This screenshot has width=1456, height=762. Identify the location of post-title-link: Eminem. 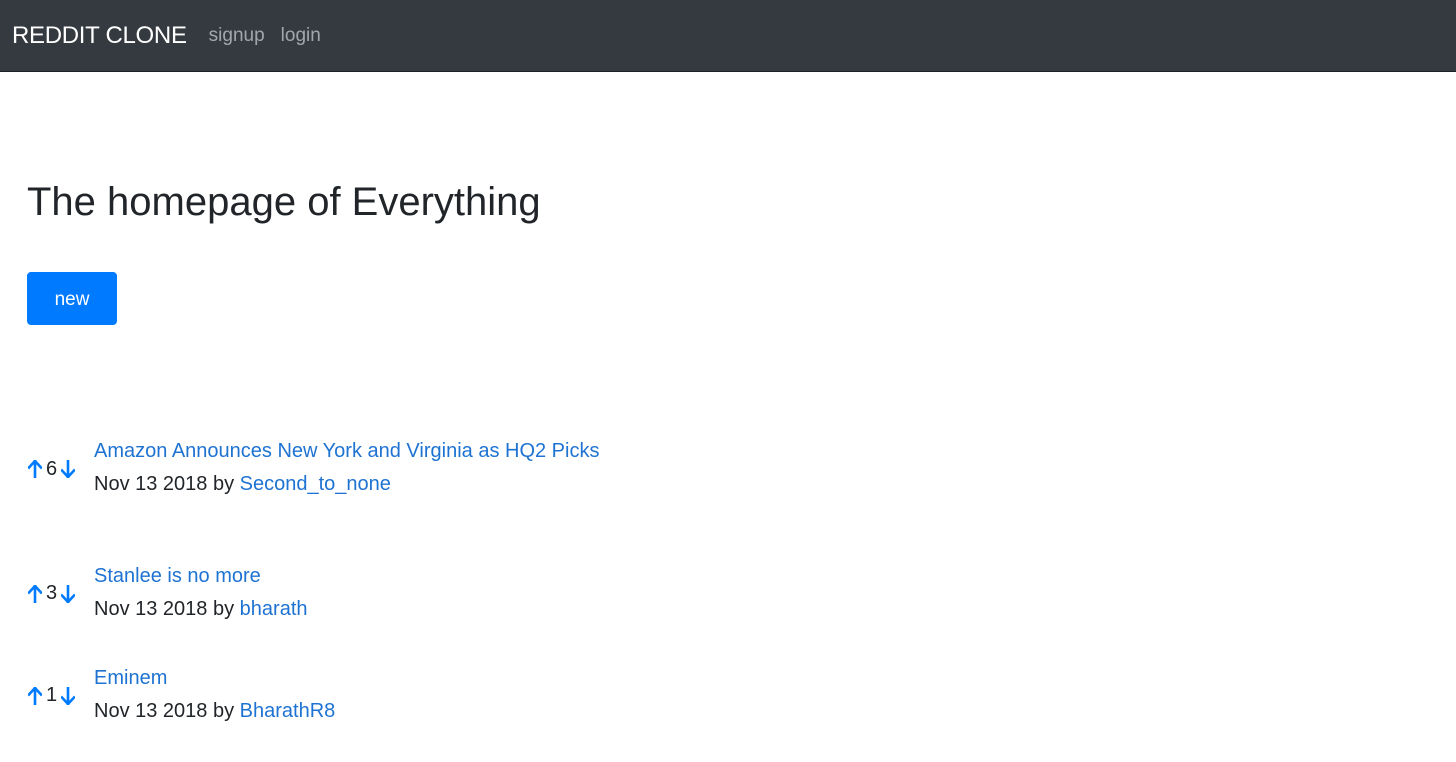
(214, 678).